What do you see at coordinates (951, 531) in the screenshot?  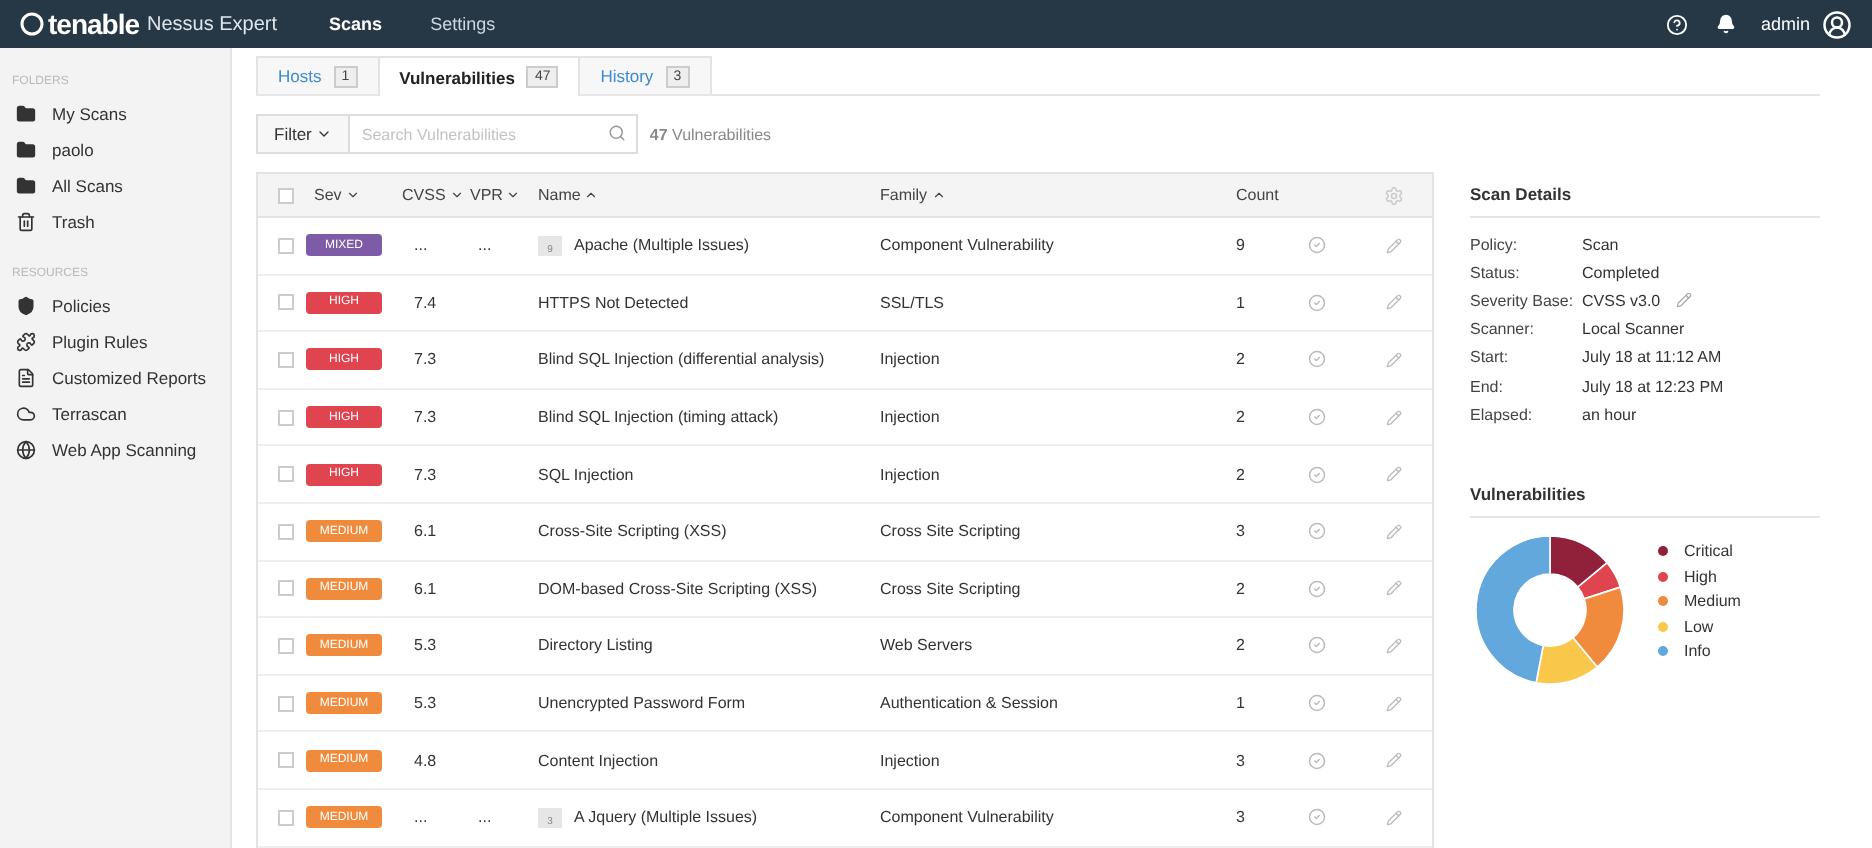 I see `table-cell-text: Cross Site Scripting` at bounding box center [951, 531].